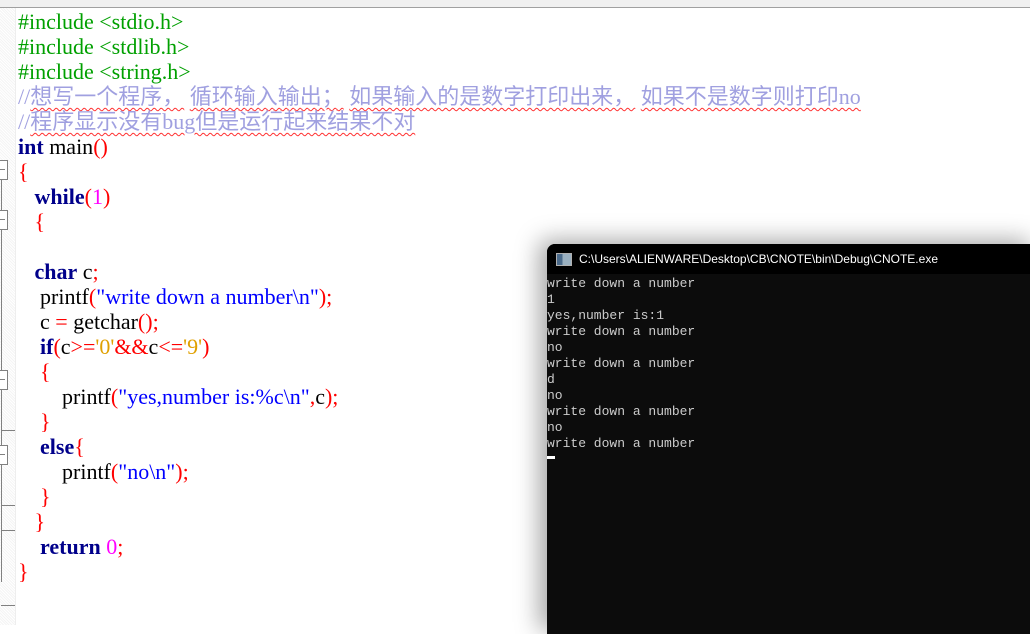 The image size is (1030, 634). I want to click on code-token: <=, so click(171, 346).